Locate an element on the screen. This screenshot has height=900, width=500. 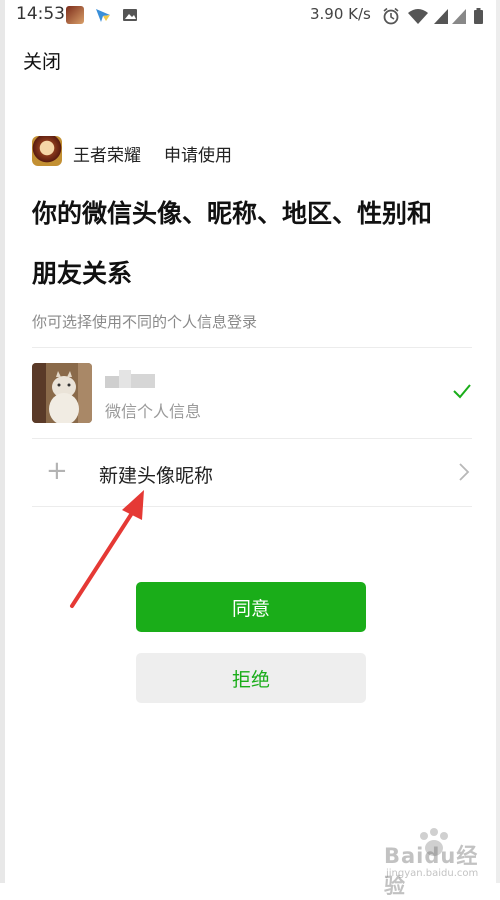
baidu-watermark: Baidu经验 jingyan.baidu.com is located at coordinates (435, 862).